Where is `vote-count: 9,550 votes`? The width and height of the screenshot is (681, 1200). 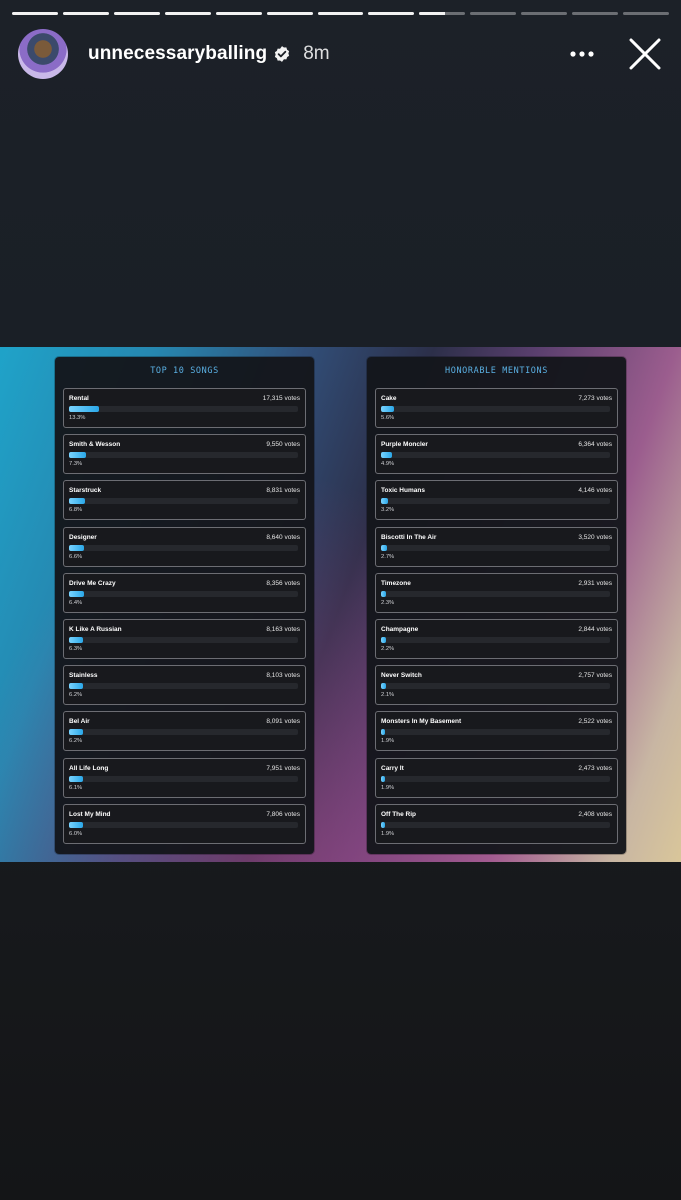 vote-count: 9,550 votes is located at coordinates (283, 445).